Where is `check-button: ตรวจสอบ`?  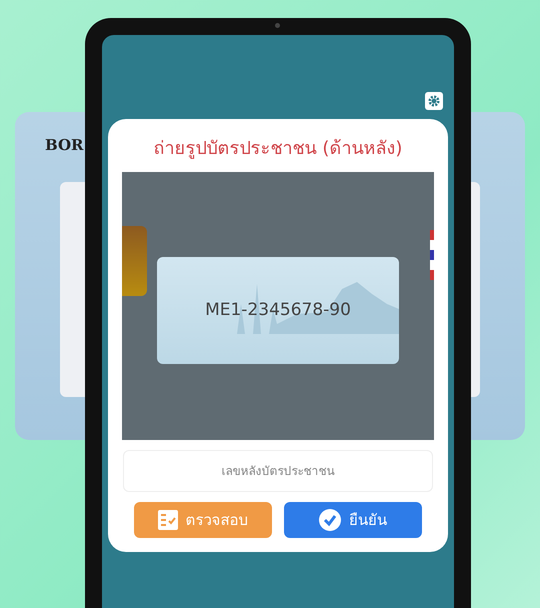 check-button: ตรวจสอบ is located at coordinates (203, 520).